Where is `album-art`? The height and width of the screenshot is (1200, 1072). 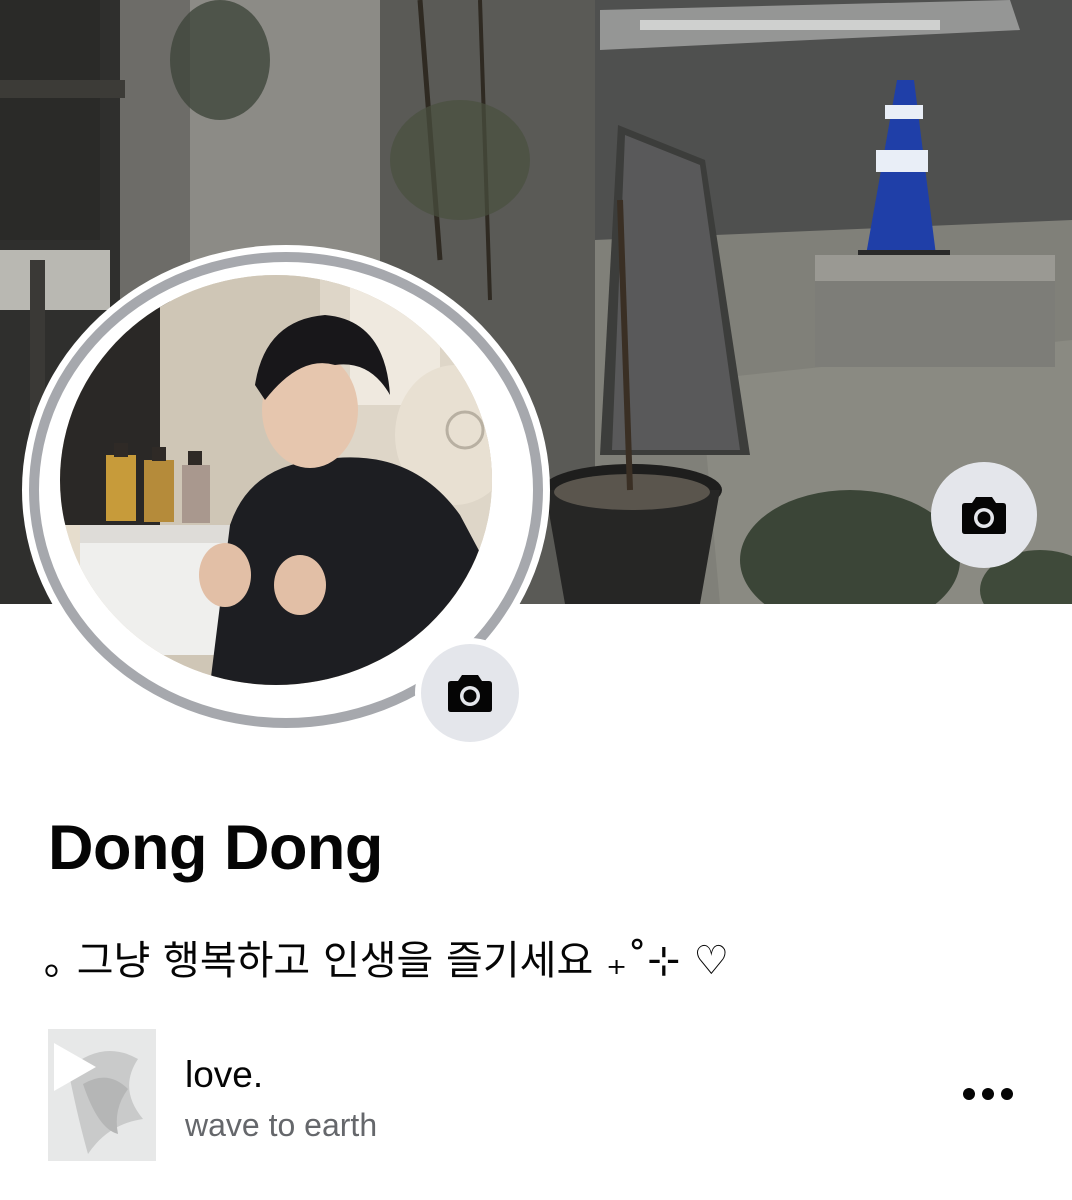
album-art is located at coordinates (102, 1095).